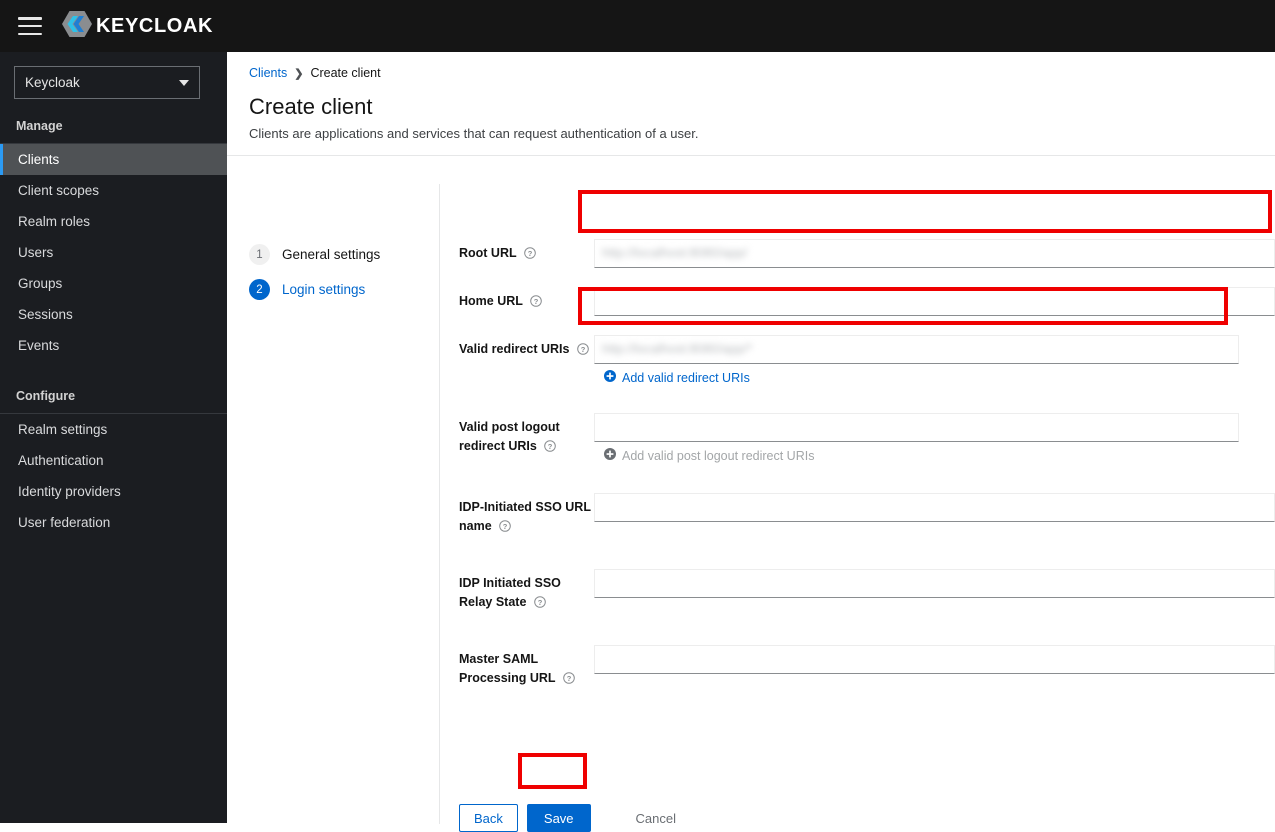 The width and height of the screenshot is (1275, 832). What do you see at coordinates (52, 82) in the screenshot?
I see `realm-selector-value: Keycloak` at bounding box center [52, 82].